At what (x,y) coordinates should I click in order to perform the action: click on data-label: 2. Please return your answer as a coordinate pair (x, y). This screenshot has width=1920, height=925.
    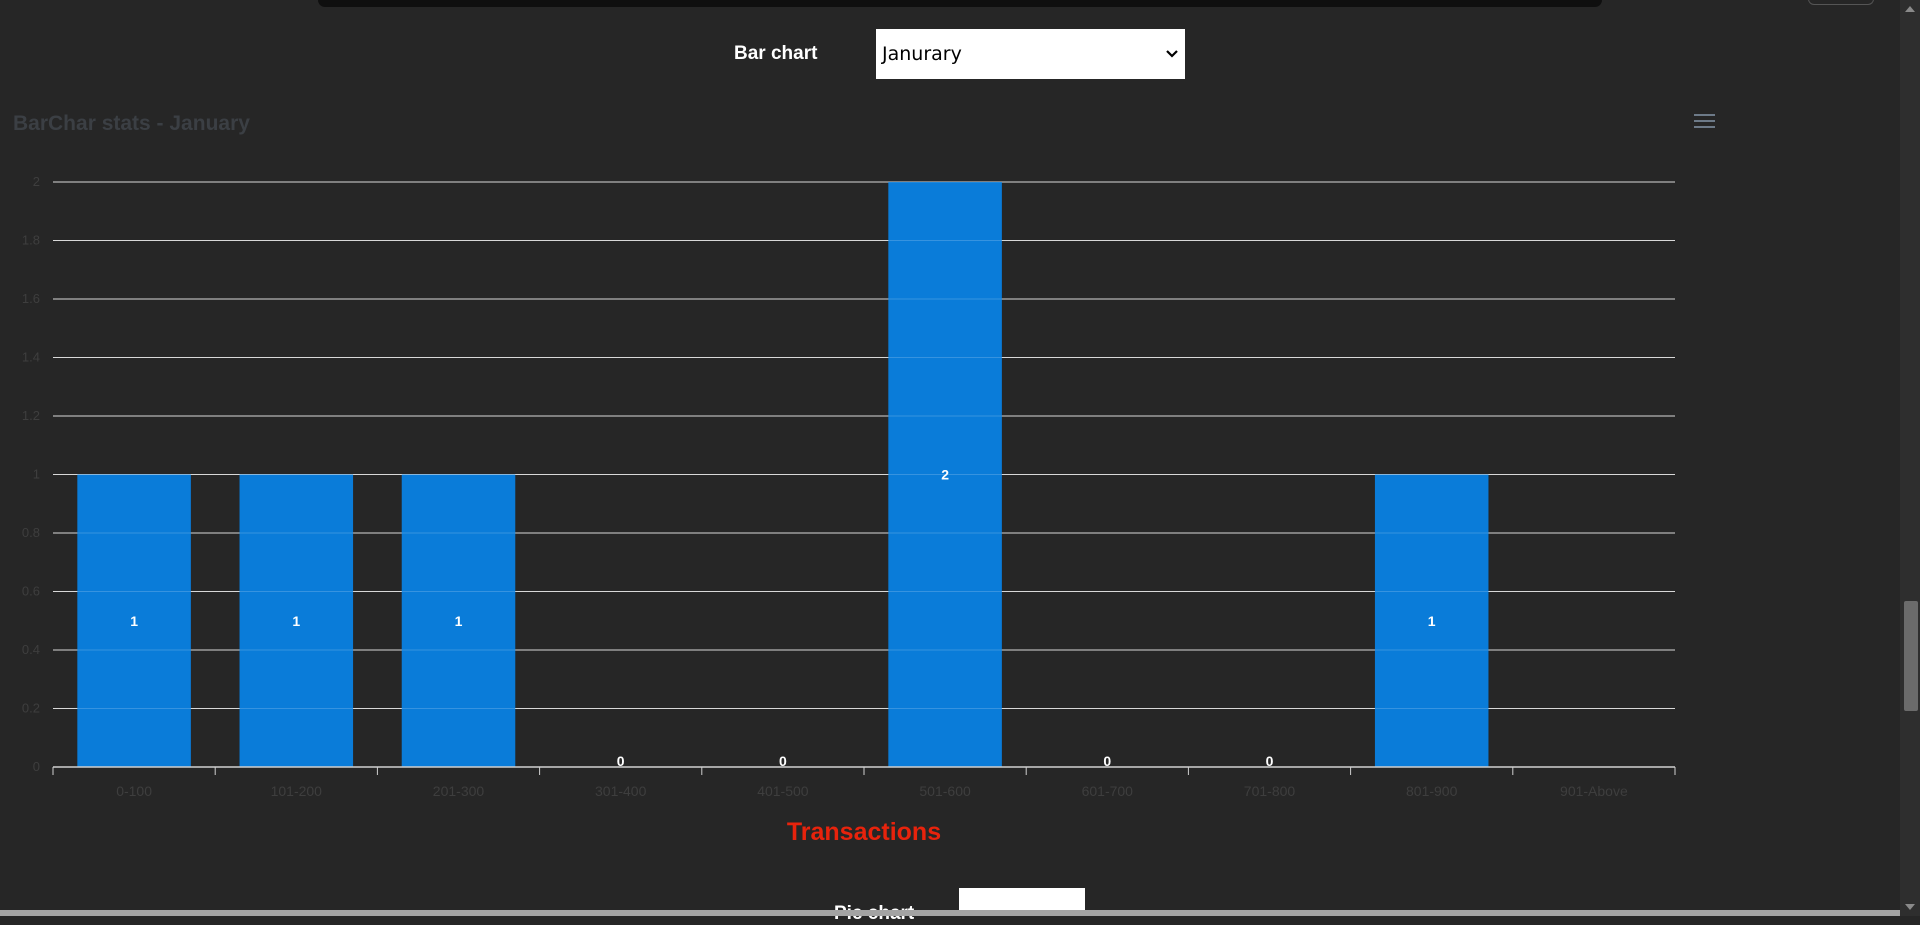
    Looking at the image, I should click on (945, 475).